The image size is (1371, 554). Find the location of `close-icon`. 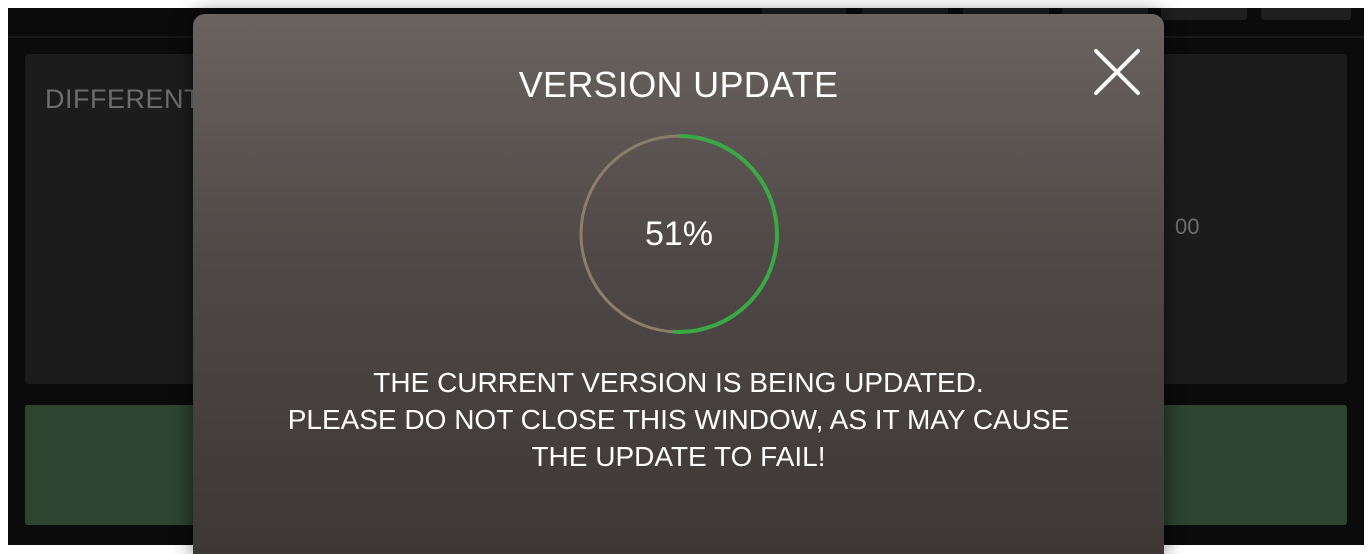

close-icon is located at coordinates (1117, 72).